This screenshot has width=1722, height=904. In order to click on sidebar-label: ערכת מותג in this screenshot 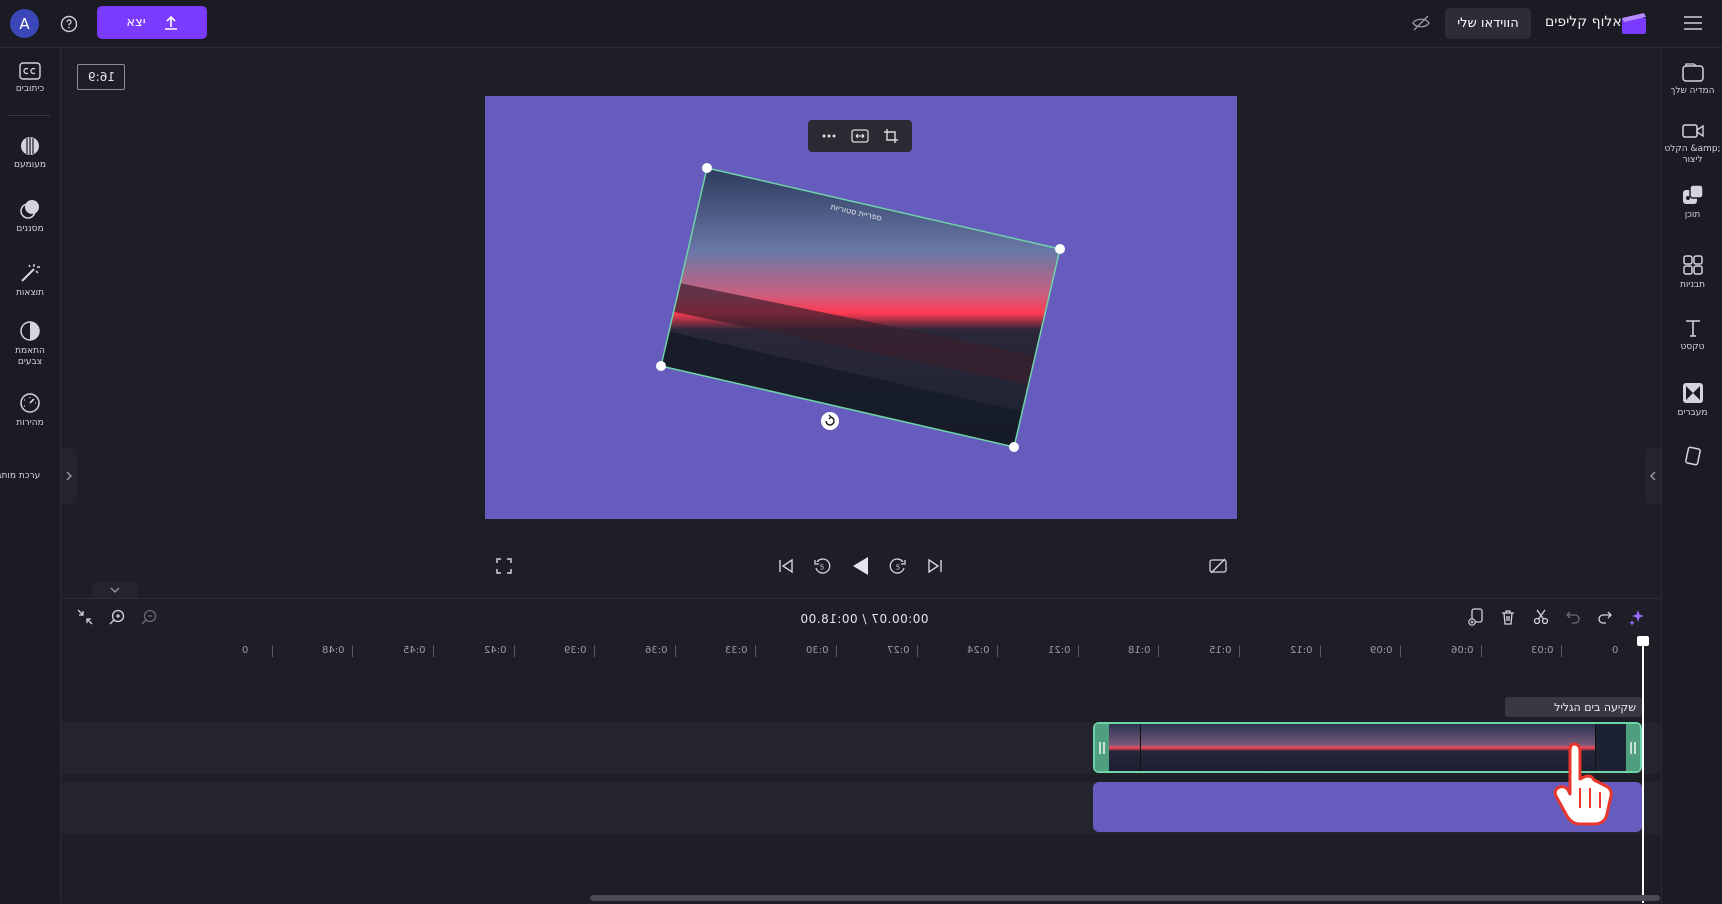, I will do `click(20, 476)`.